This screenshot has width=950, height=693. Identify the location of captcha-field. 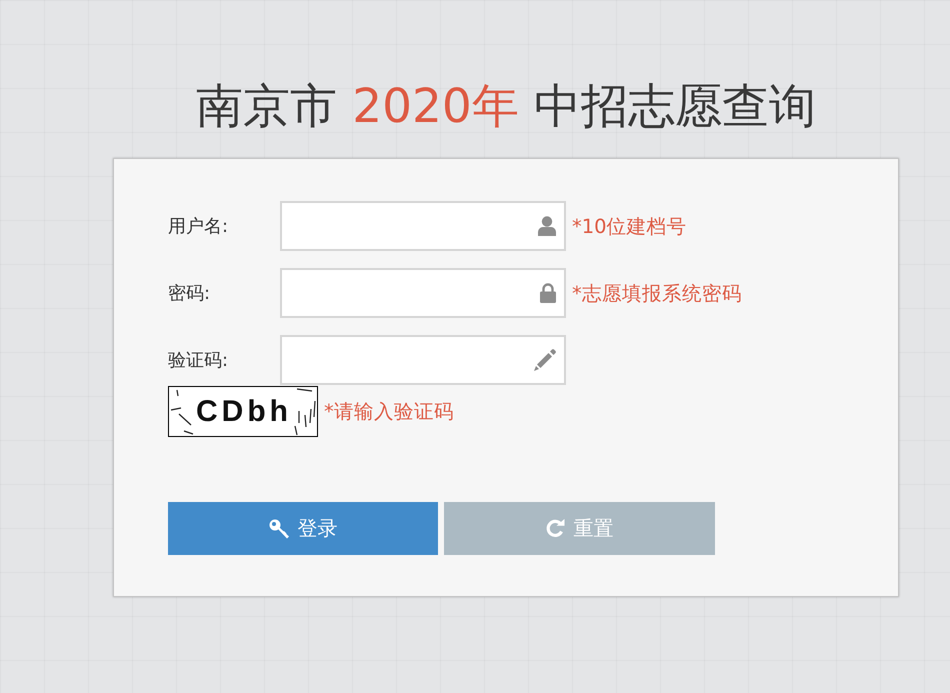
(423, 360).